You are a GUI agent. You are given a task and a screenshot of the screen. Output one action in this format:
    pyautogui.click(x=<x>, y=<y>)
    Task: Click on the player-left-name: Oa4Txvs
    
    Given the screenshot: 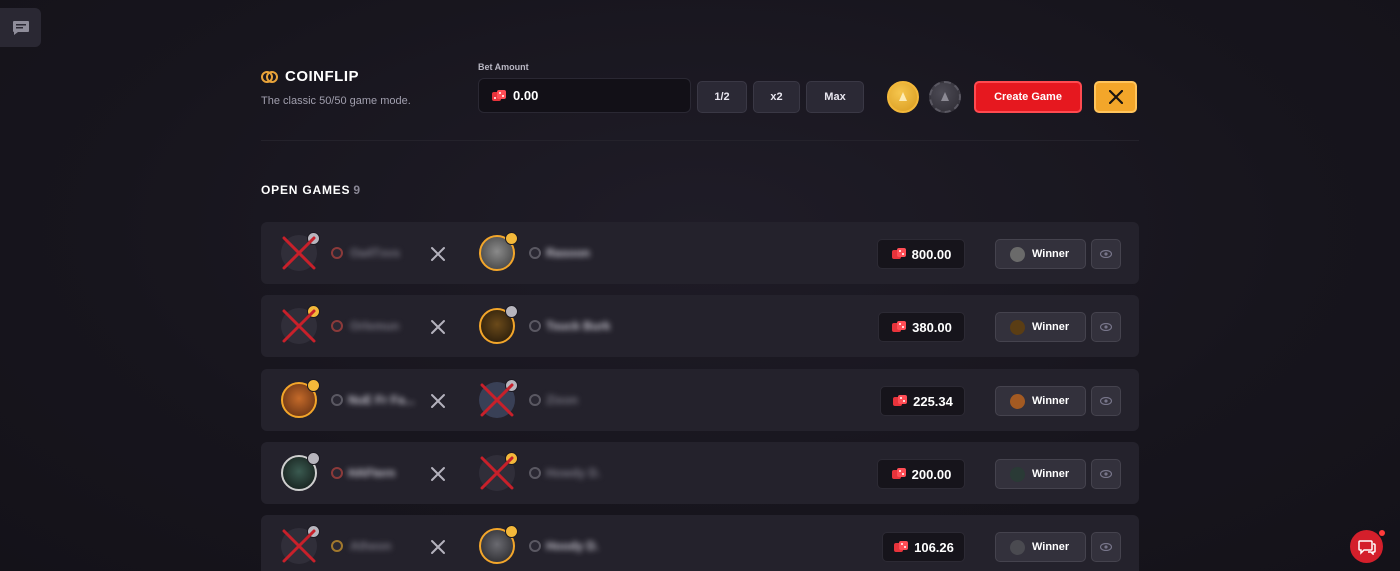 What is the action you would take?
    pyautogui.click(x=375, y=253)
    